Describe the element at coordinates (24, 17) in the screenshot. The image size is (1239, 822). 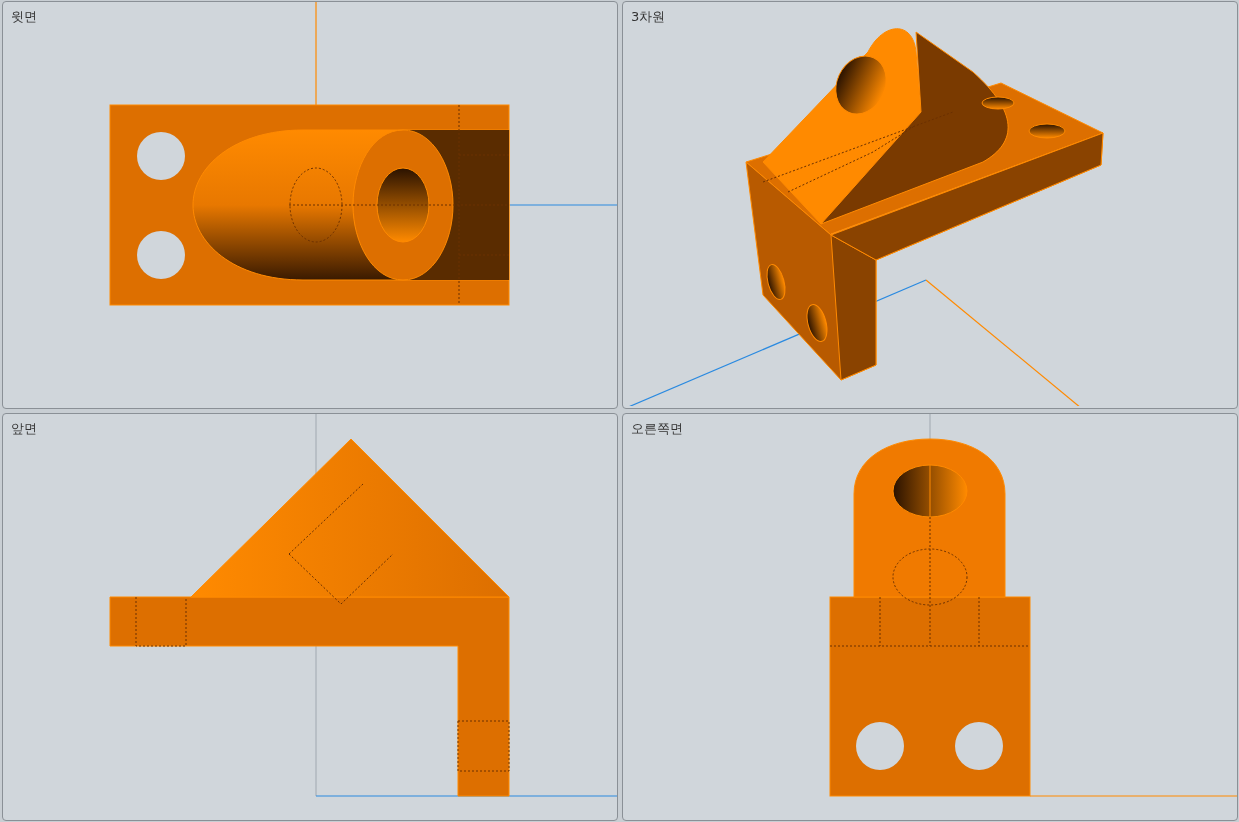
I see `viewport-label: 윗면` at that location.